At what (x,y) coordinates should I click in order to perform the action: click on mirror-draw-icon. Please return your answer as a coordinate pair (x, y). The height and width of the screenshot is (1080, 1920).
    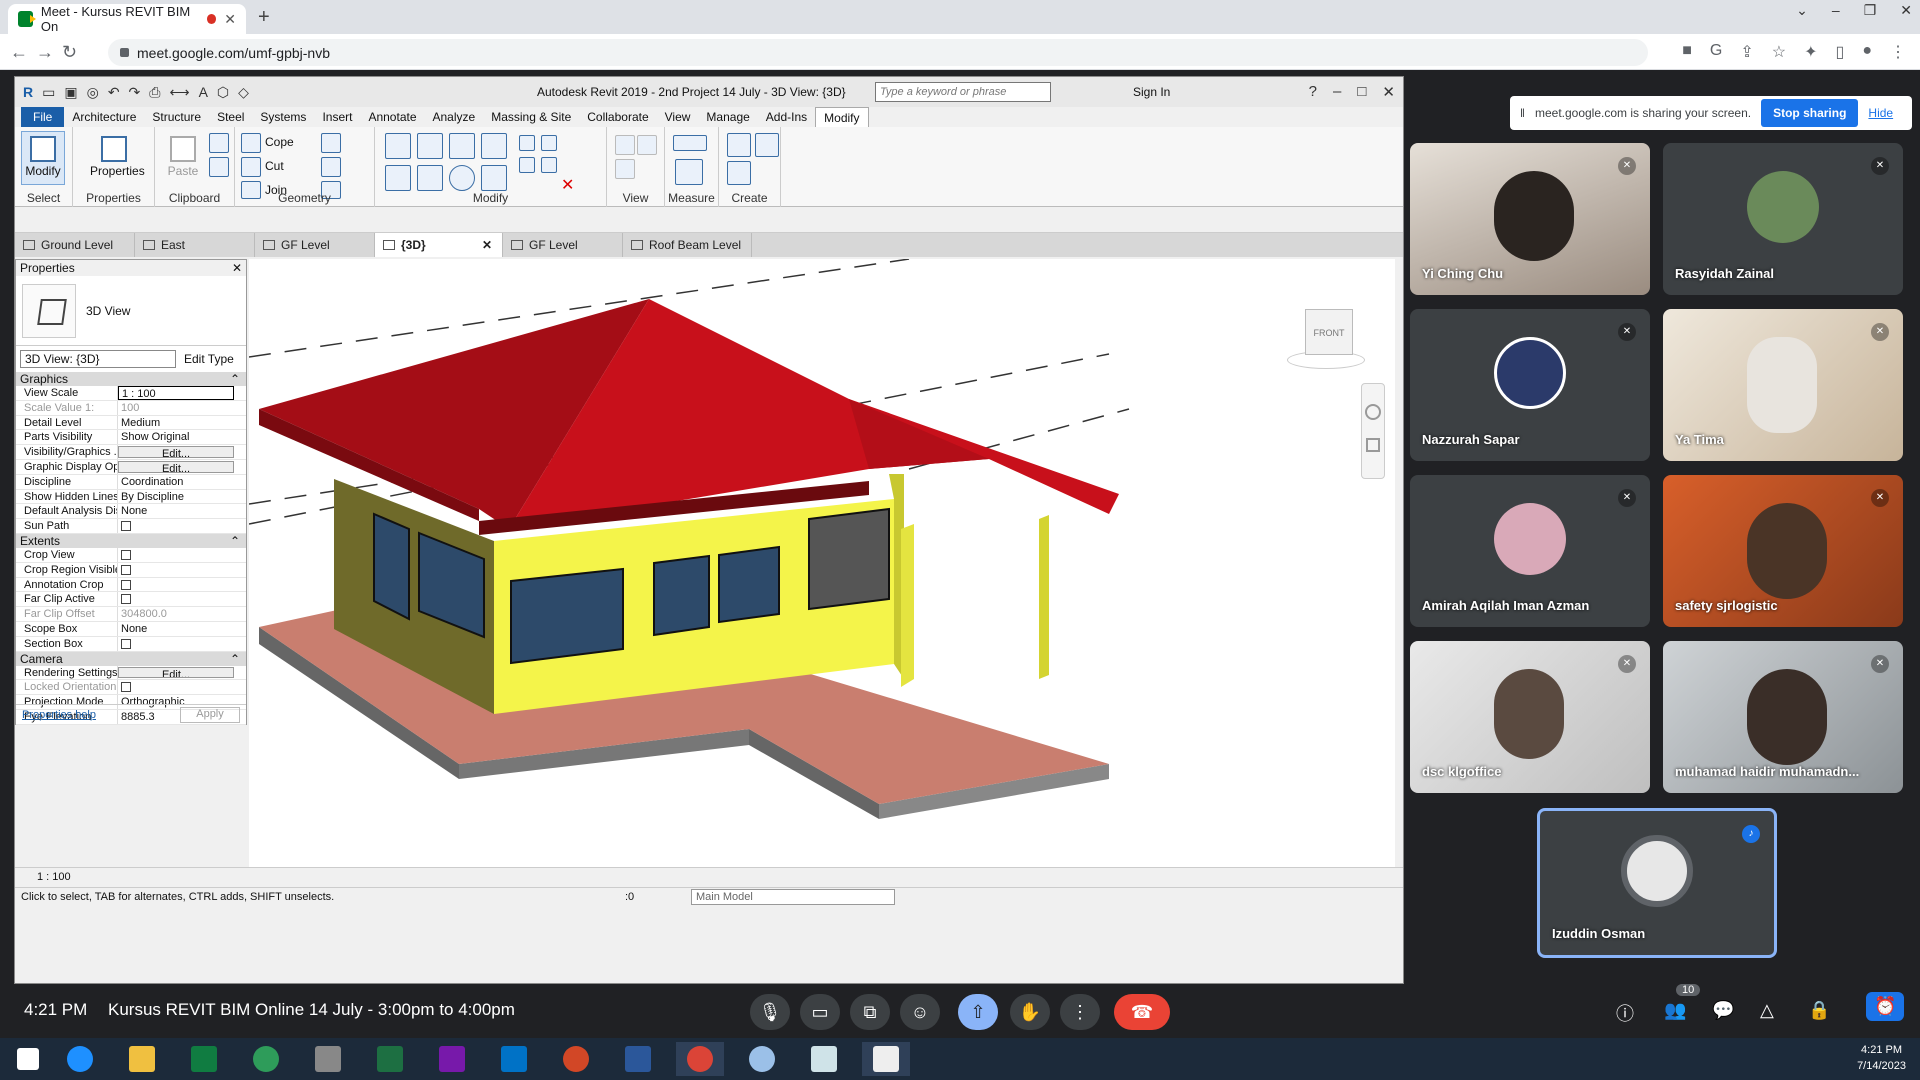
    Looking at the image, I should click on (494, 146).